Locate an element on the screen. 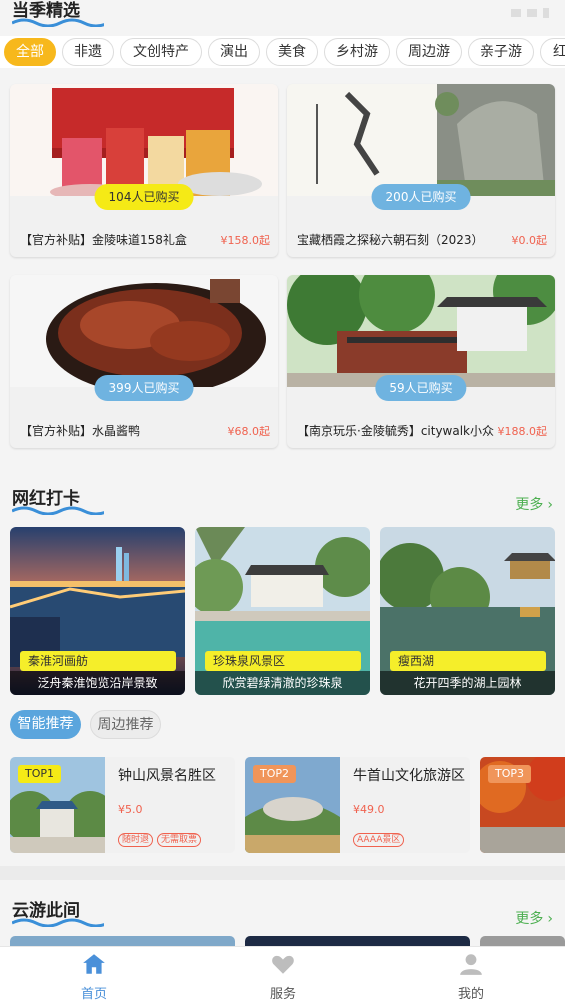 The width and height of the screenshot is (565, 1004). status-icons is located at coordinates (532, 11).